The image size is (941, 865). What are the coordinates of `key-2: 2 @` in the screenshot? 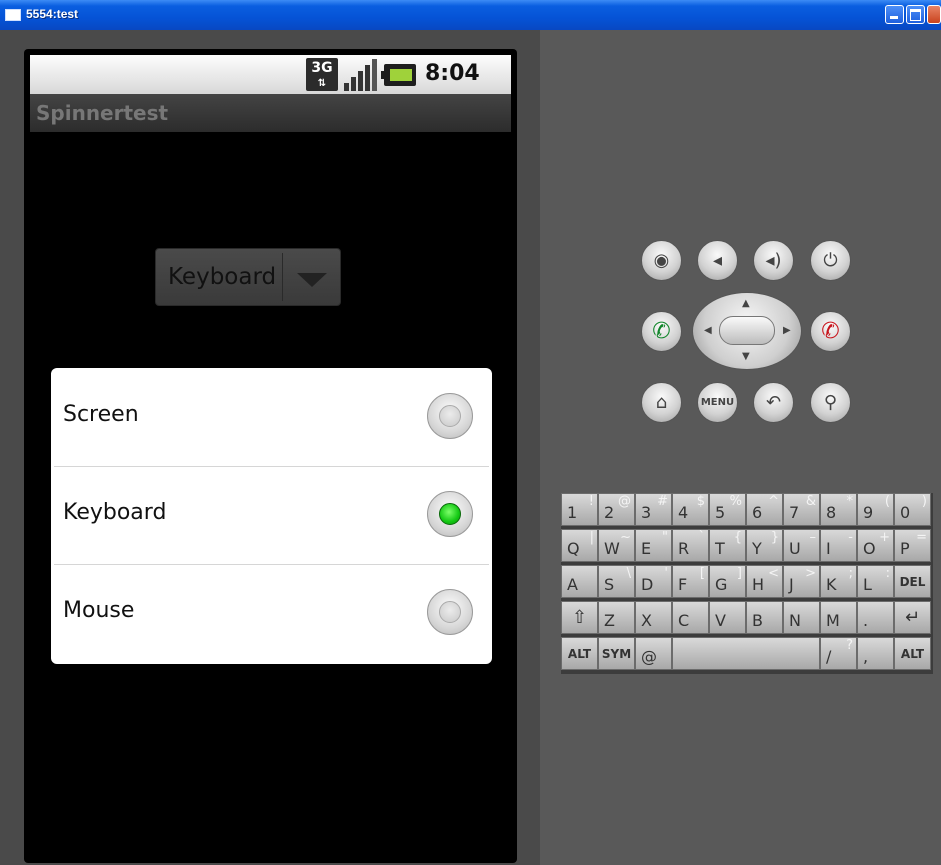 It's located at (616, 509).